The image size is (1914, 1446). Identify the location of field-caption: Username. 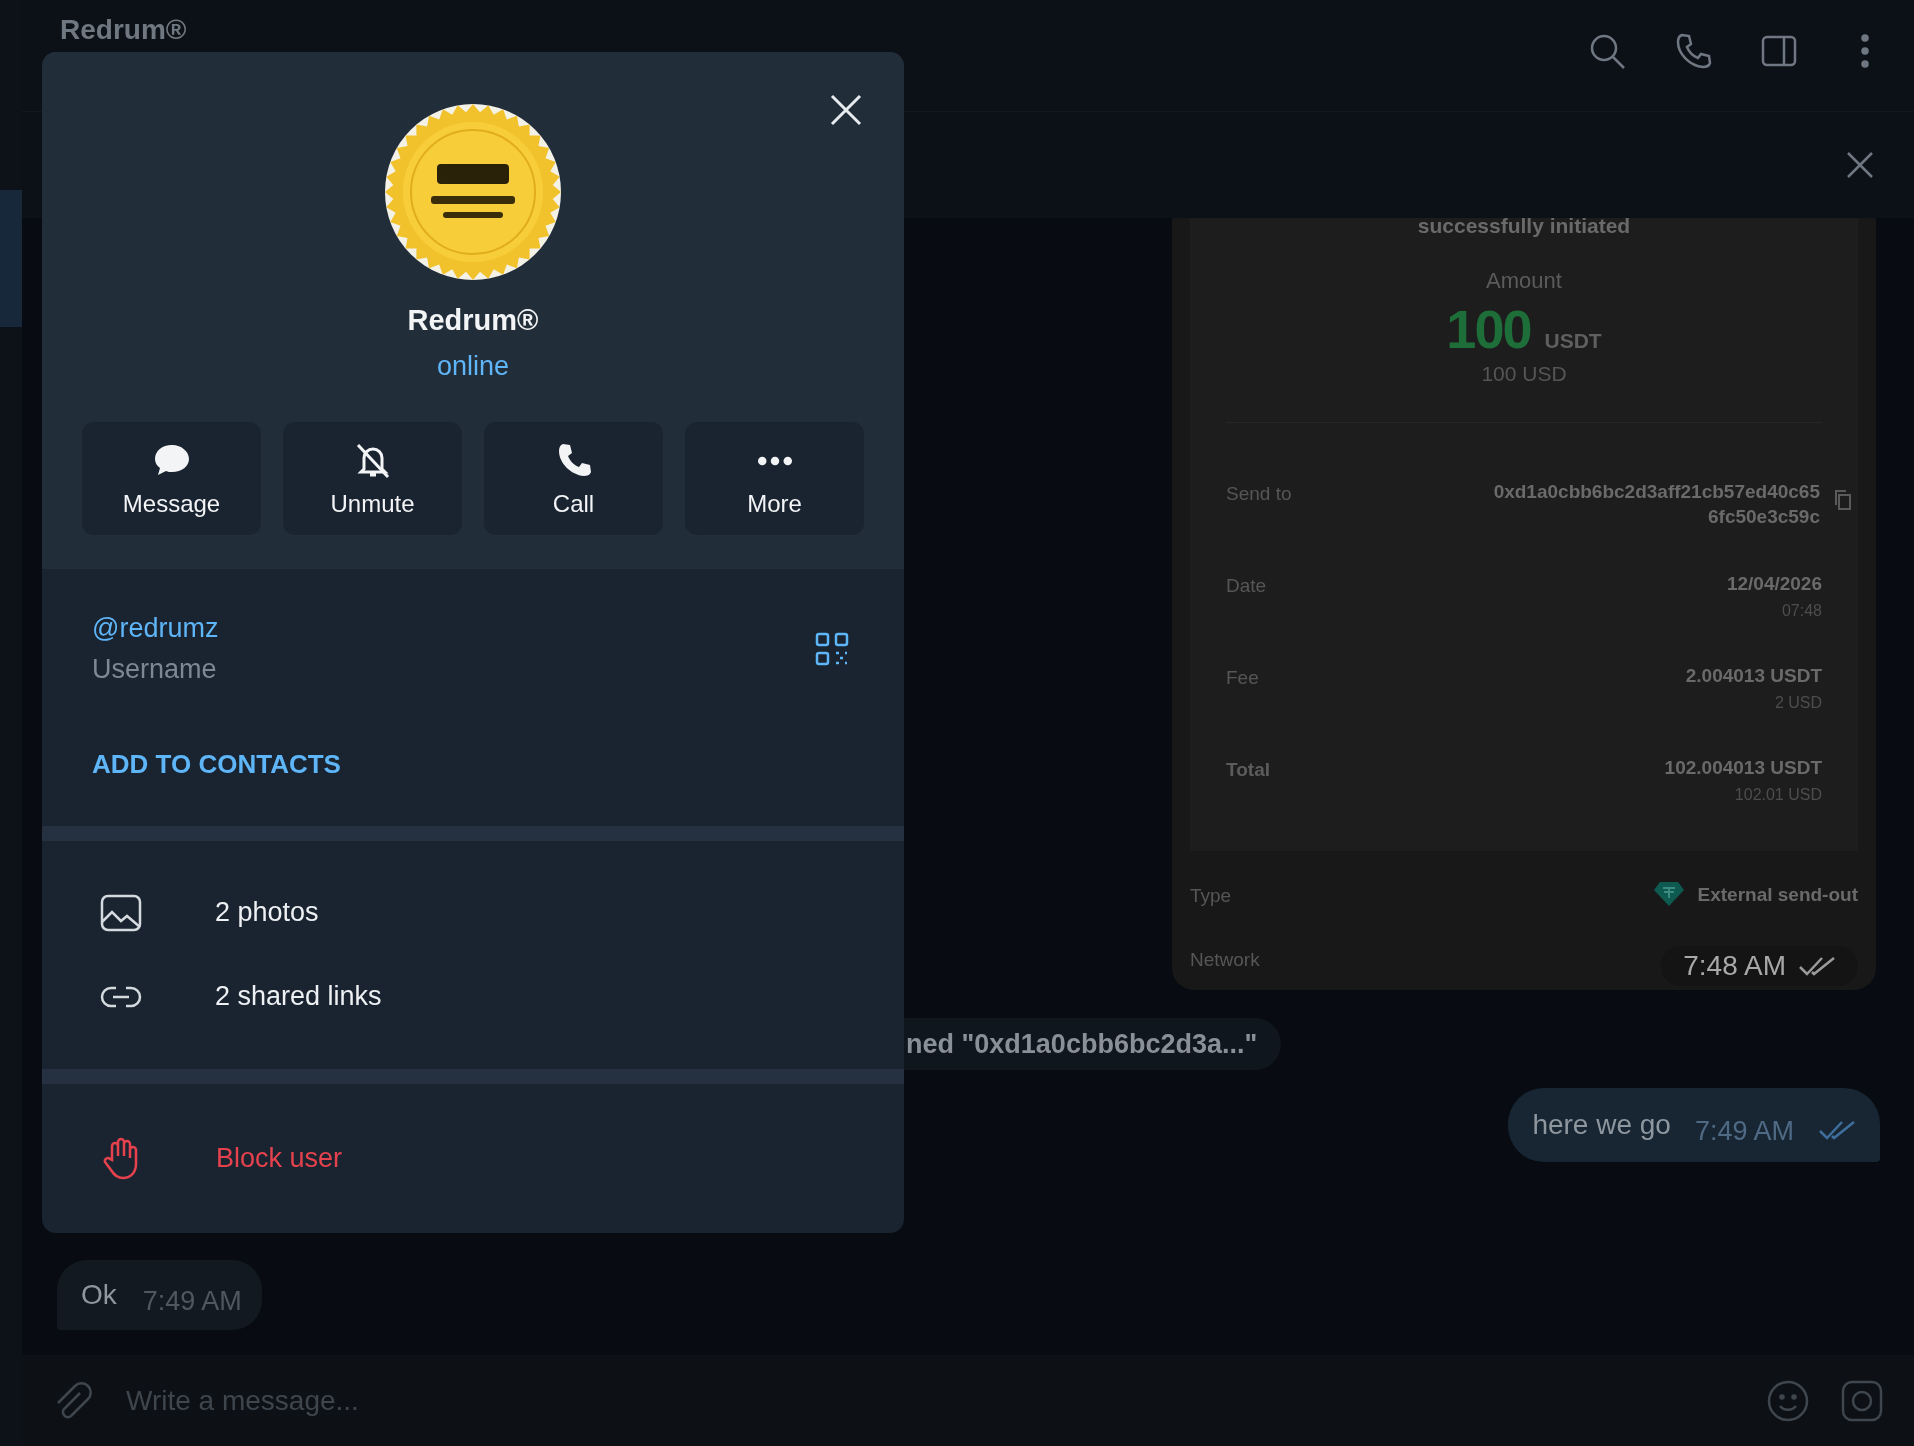
(155, 669).